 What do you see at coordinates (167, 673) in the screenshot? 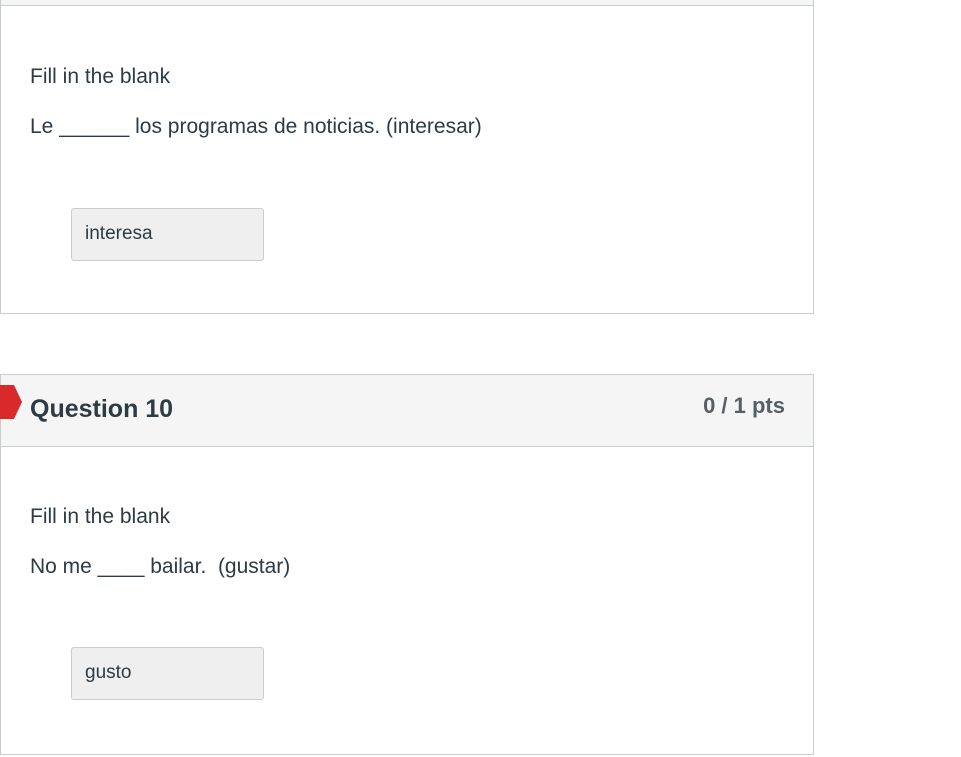
I see `answer-field: gusto` at bounding box center [167, 673].